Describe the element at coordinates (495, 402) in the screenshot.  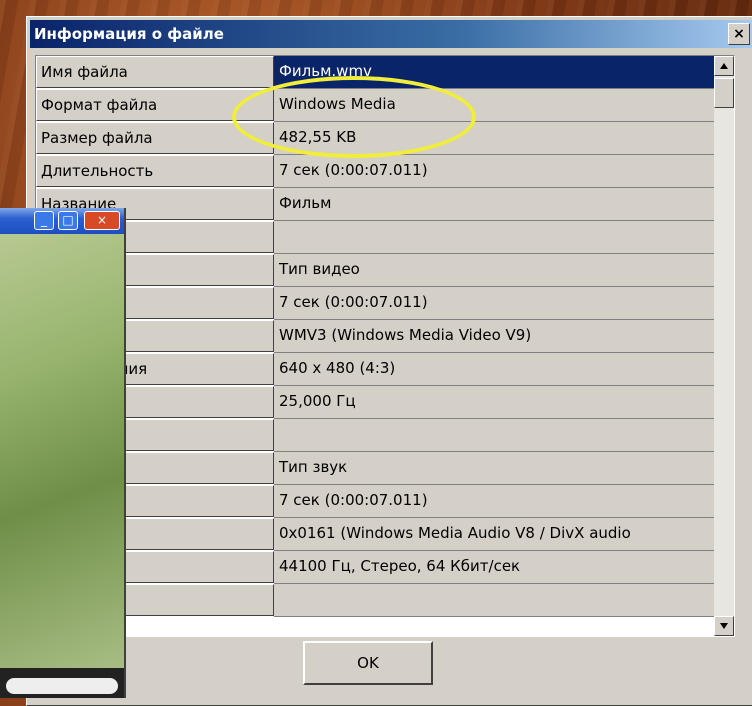
I see `row-value: 25,000 Гц` at that location.